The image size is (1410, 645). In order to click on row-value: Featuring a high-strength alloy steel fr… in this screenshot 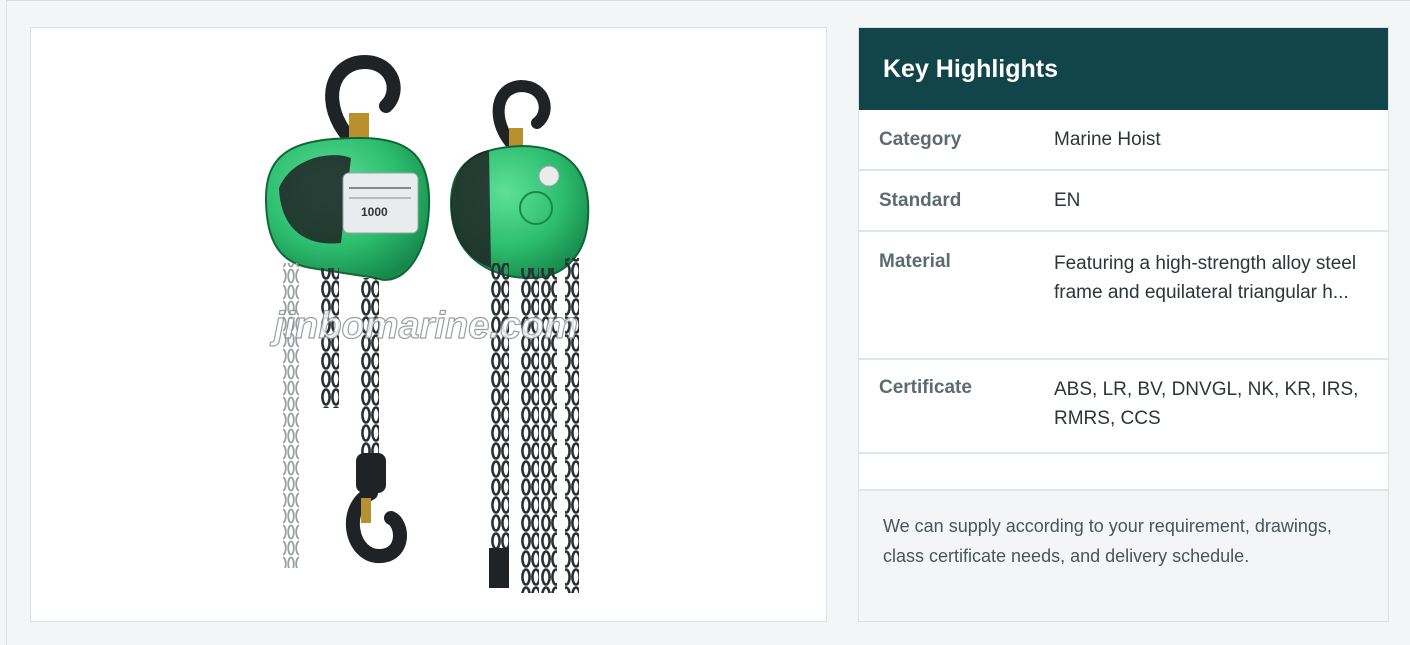, I will do `click(1205, 278)`.